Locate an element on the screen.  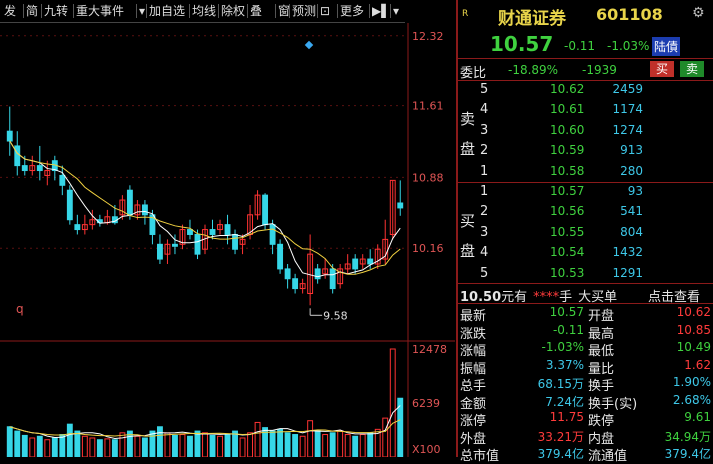
buy-button: 买 is located at coordinates (662, 69).